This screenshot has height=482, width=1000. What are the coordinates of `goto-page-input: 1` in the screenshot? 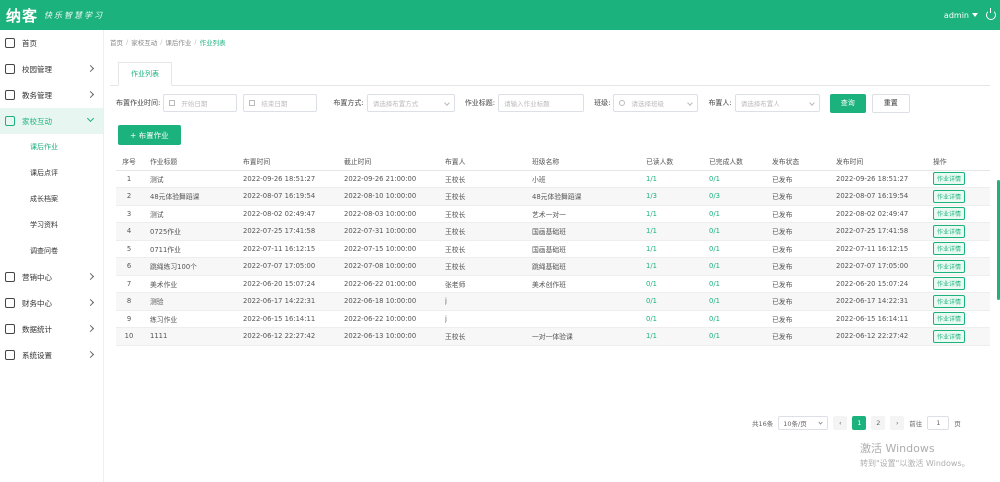 It's located at (938, 423).